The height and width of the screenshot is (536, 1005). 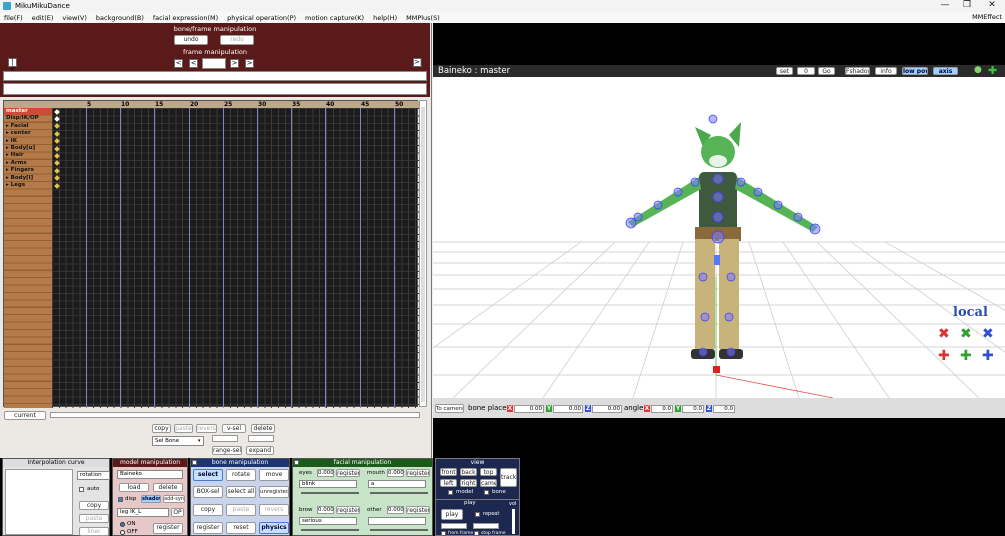 I want to click on interp-copy-button: copy, so click(x=94, y=505).